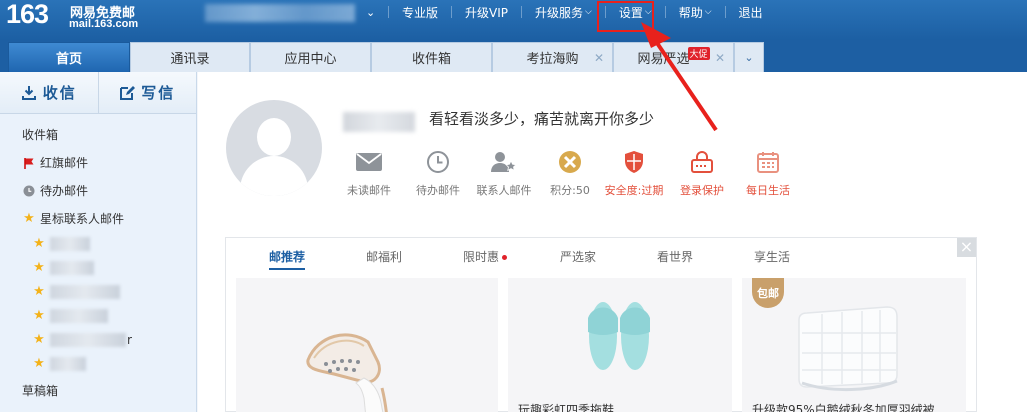 This screenshot has height=412, width=1027. I want to click on settings-highlight-box, so click(625, 16).